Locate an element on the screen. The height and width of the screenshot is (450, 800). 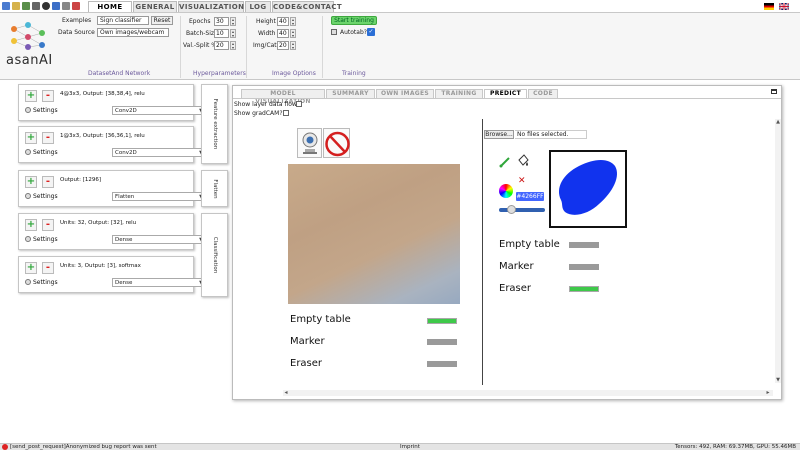
pen-icon is located at coordinates (505, 162).